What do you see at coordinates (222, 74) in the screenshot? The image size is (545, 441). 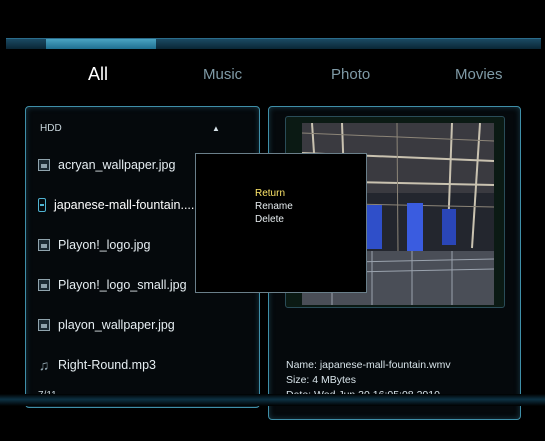 I see `tab-music: Music` at bounding box center [222, 74].